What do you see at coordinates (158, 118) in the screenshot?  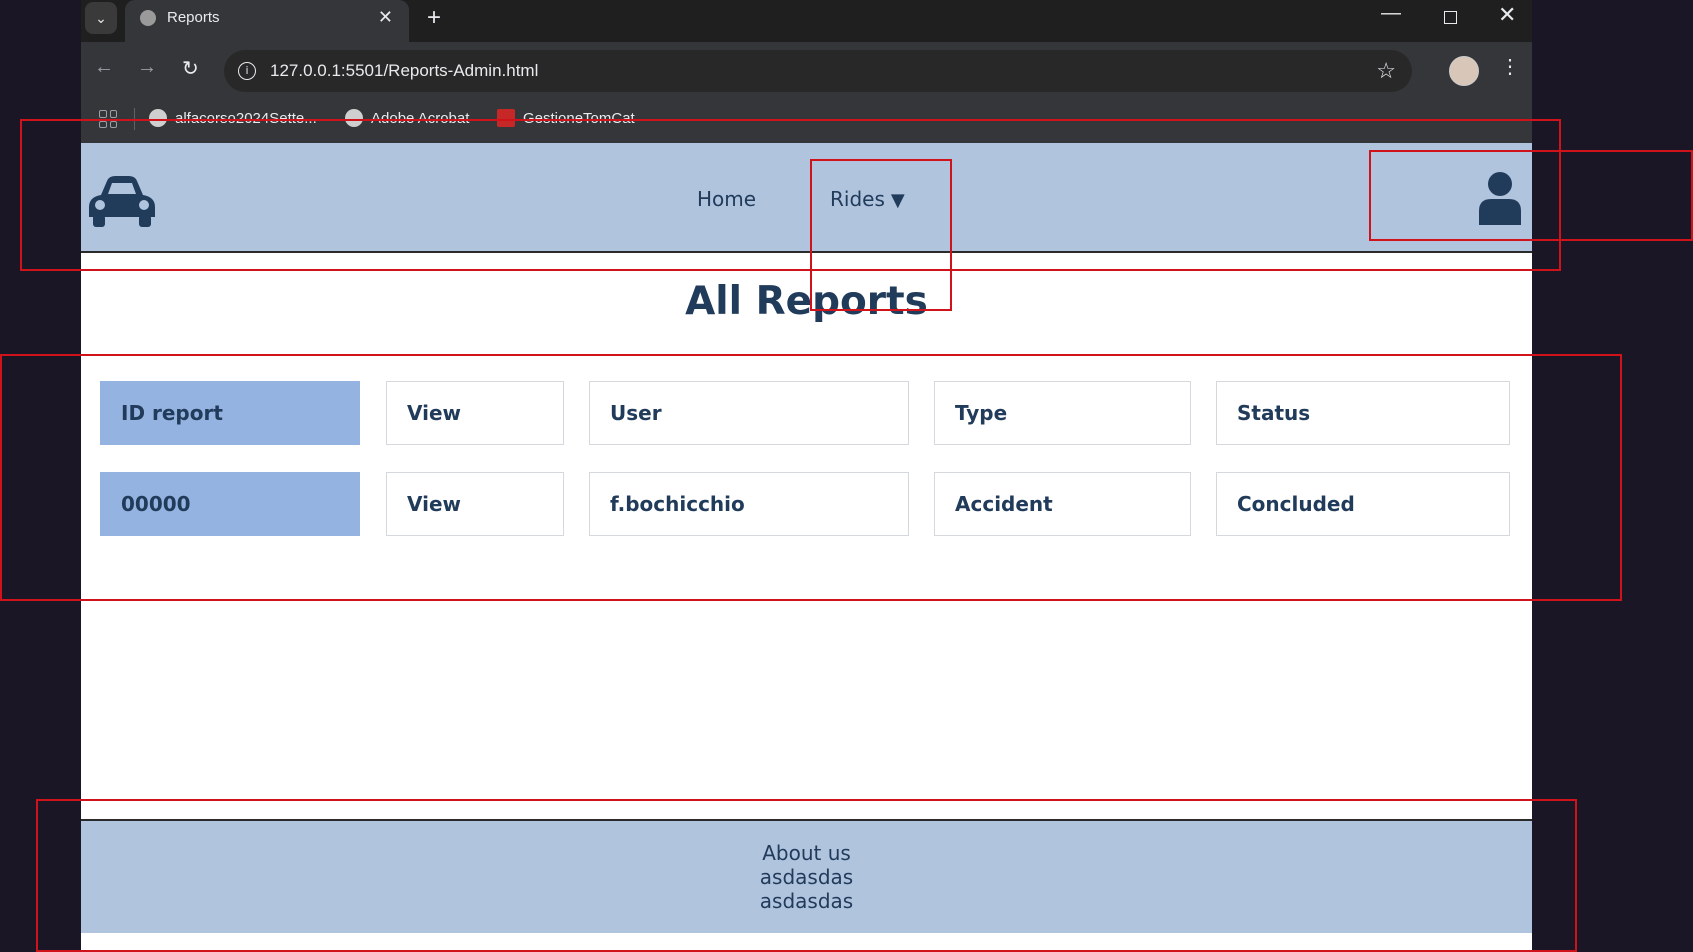 I see `github-icon` at bounding box center [158, 118].